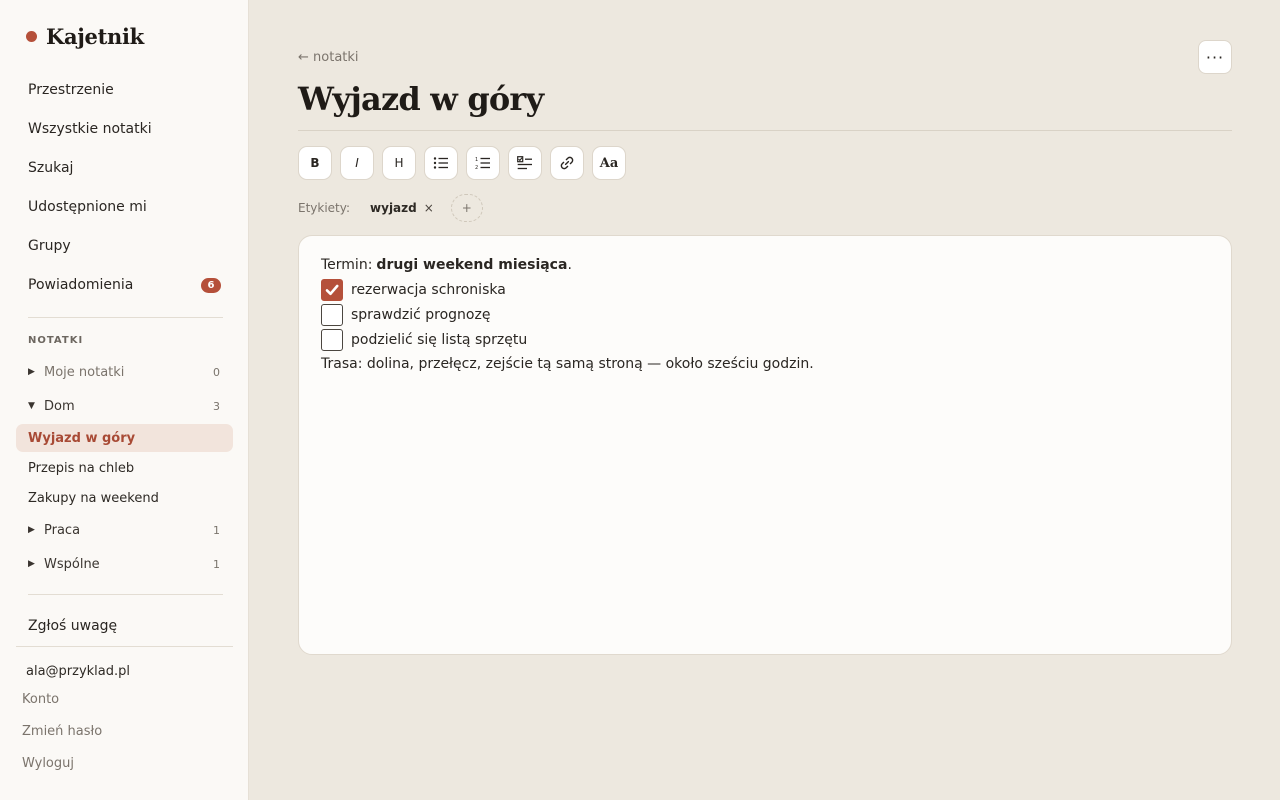 Image resolution: width=1280 pixels, height=800 pixels. Describe the element at coordinates (95, 36) in the screenshot. I see `app-name: Kajetnik` at that location.